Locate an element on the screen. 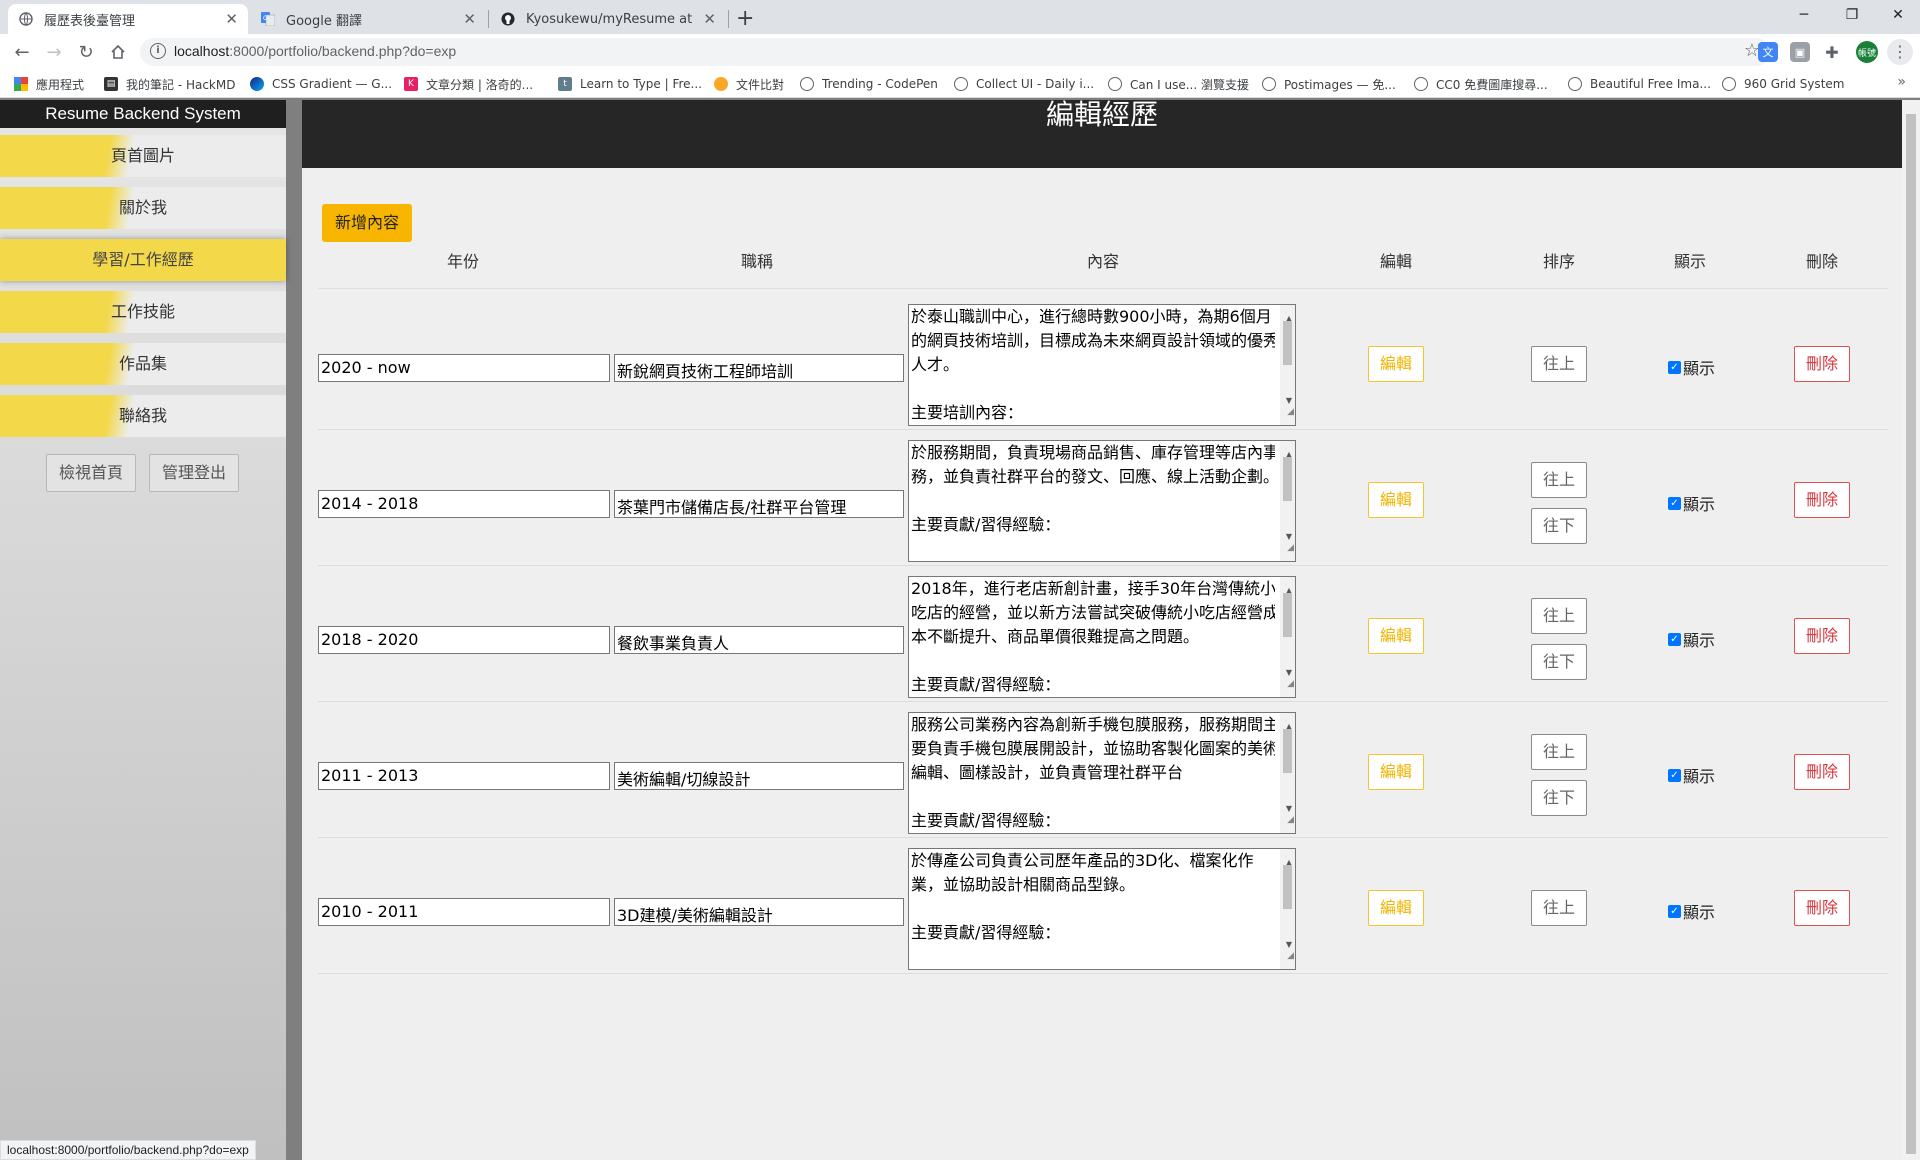  job-title-input: 新銳網頁技術工程師培訓 is located at coordinates (759, 368).